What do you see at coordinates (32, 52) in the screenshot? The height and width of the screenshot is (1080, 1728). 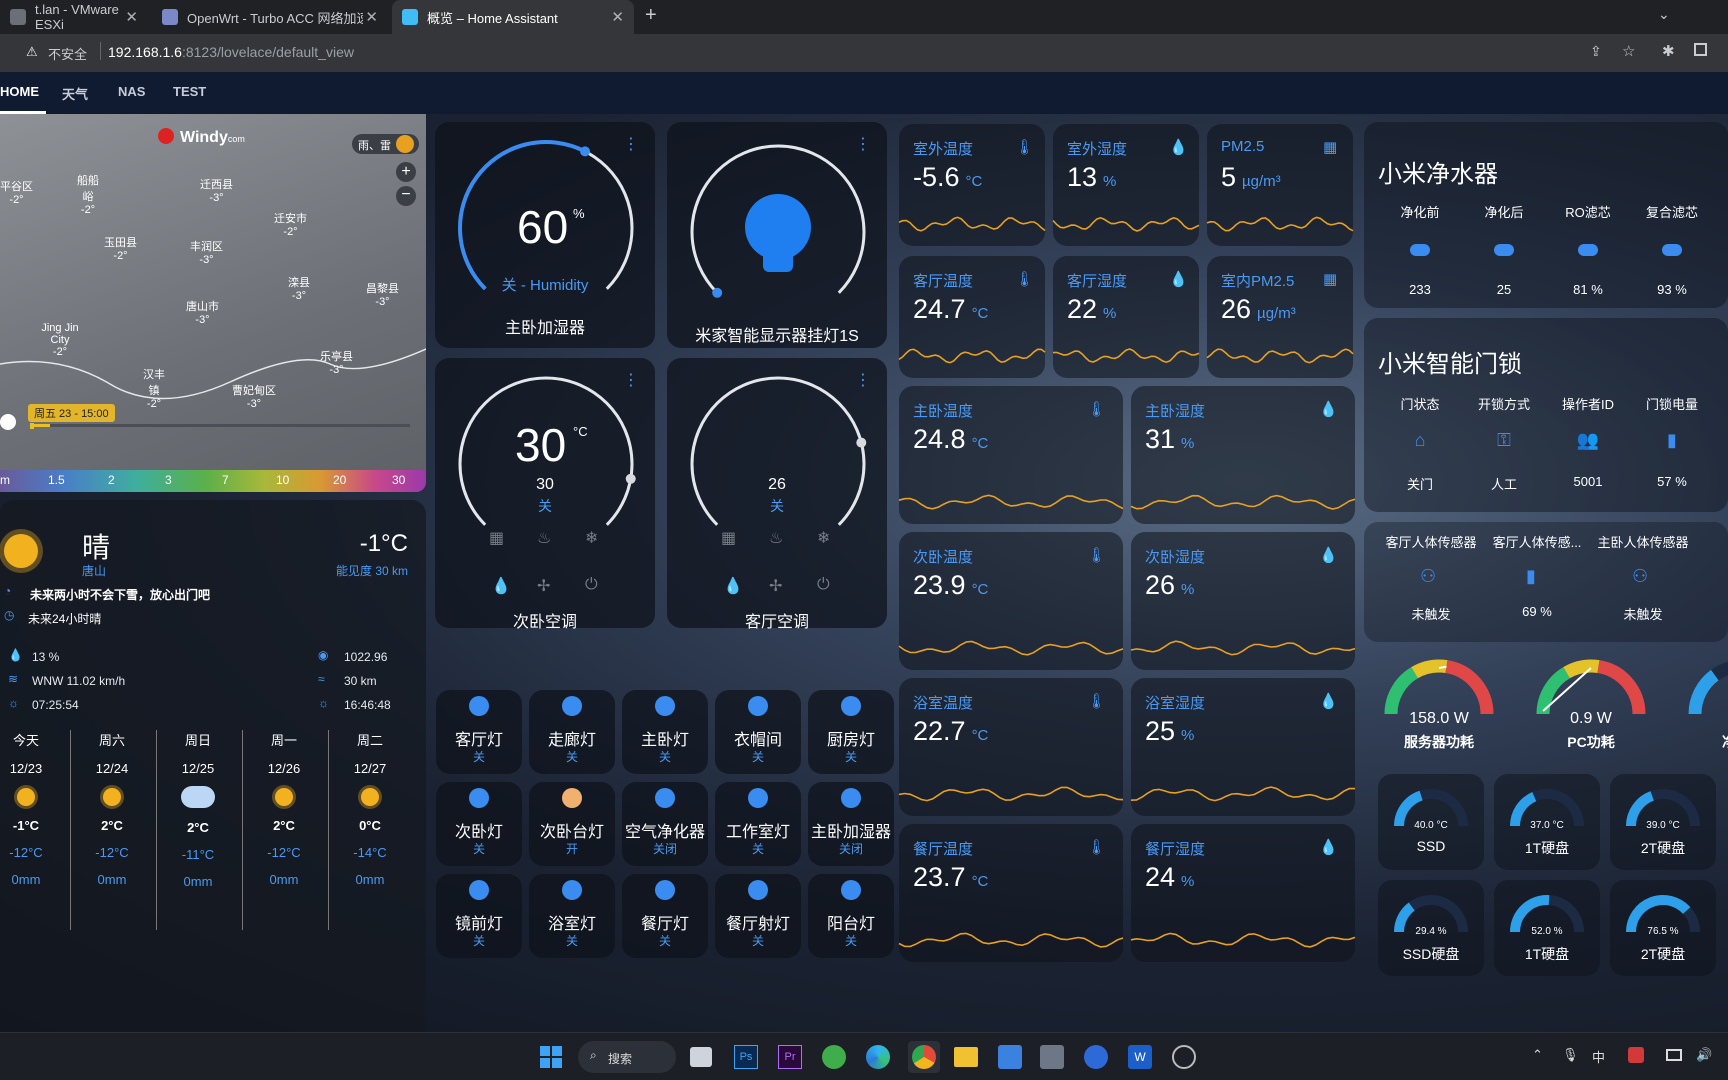 I see `not-secure-warning-icon: ⚠` at bounding box center [32, 52].